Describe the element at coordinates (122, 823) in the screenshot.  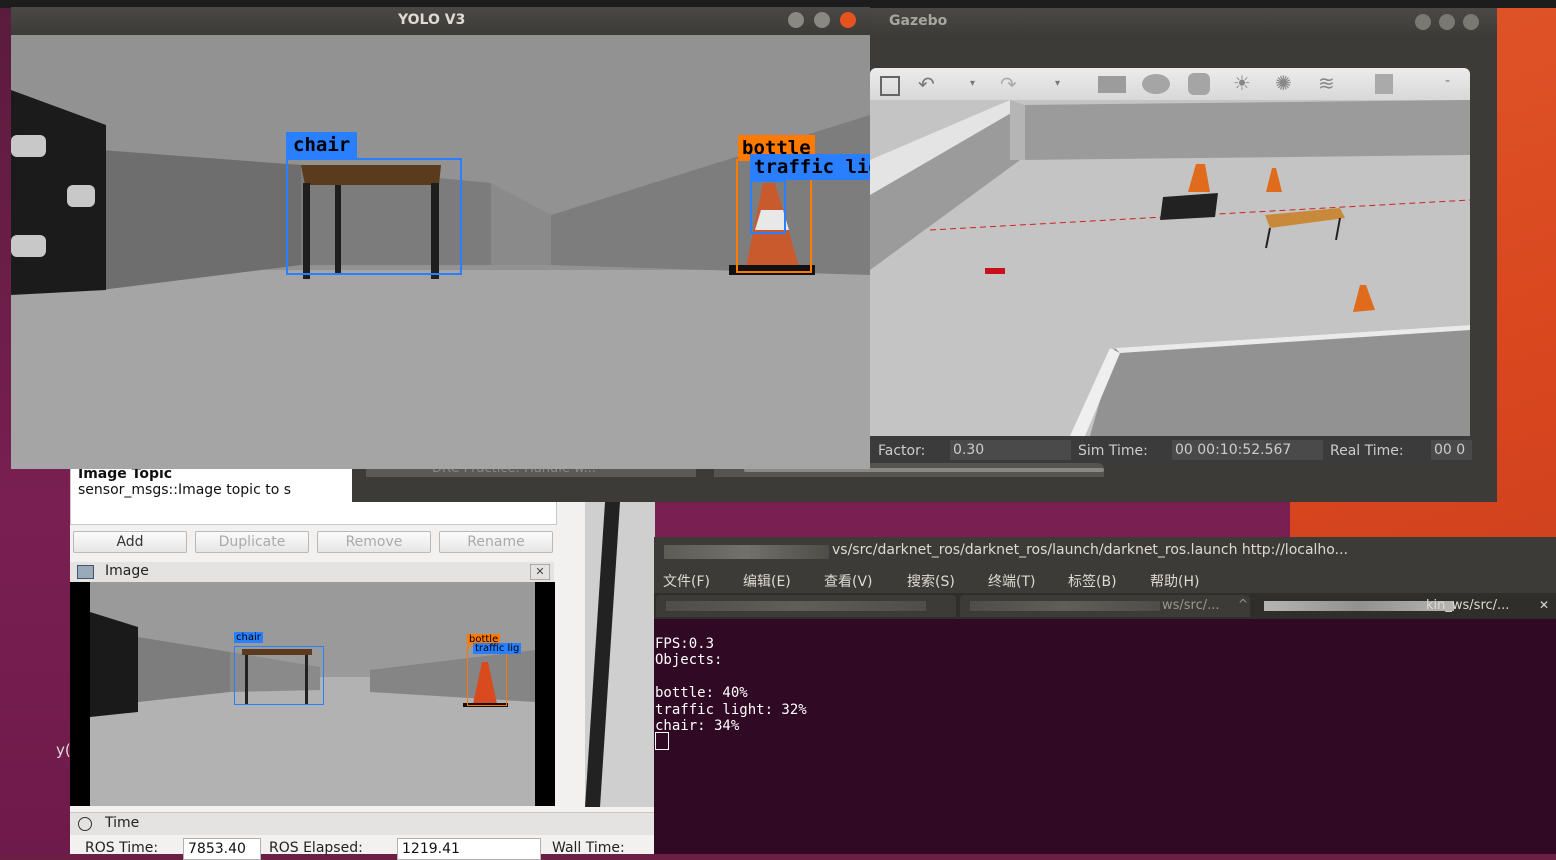
I see `time-panel-title: Time` at that location.